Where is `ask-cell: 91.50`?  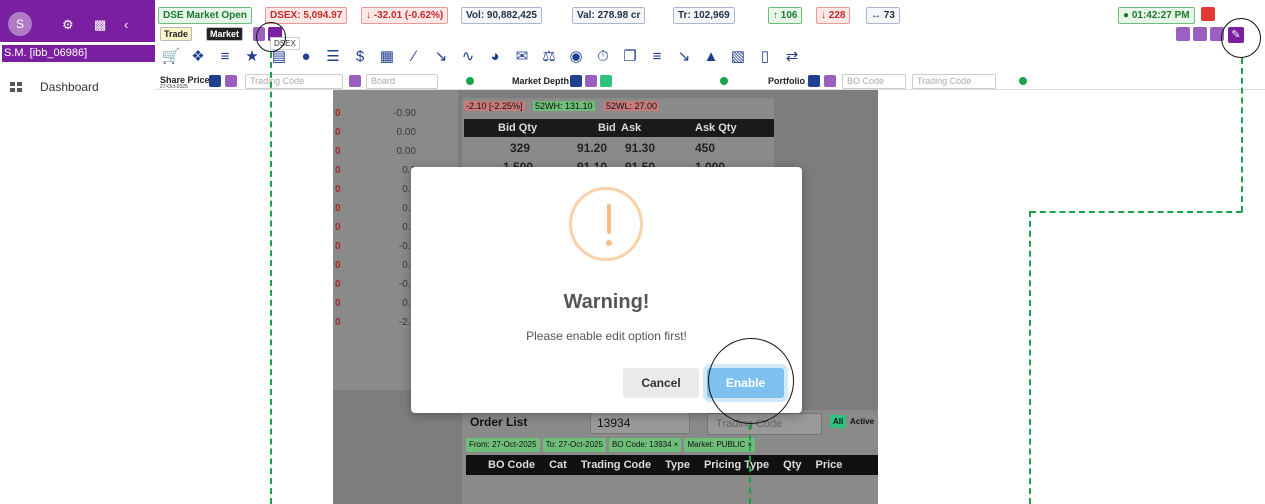 ask-cell: 91.50 is located at coordinates (640, 163).